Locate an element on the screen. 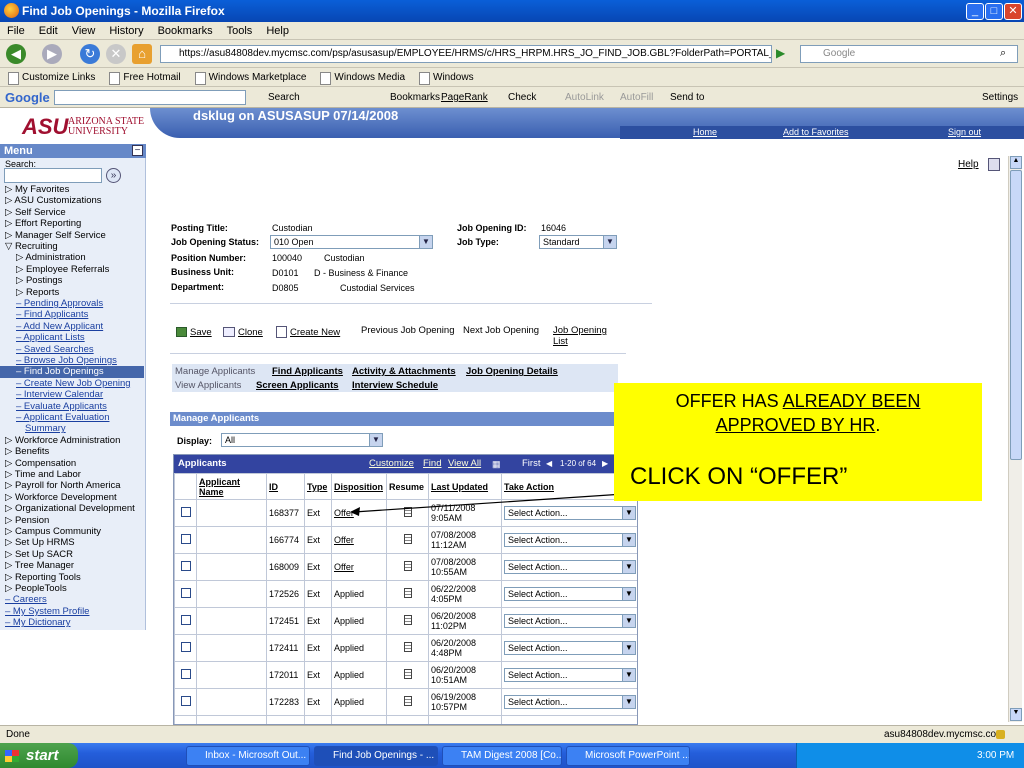 This screenshot has height=768, width=1024. save-icon is located at coordinates (181, 332).